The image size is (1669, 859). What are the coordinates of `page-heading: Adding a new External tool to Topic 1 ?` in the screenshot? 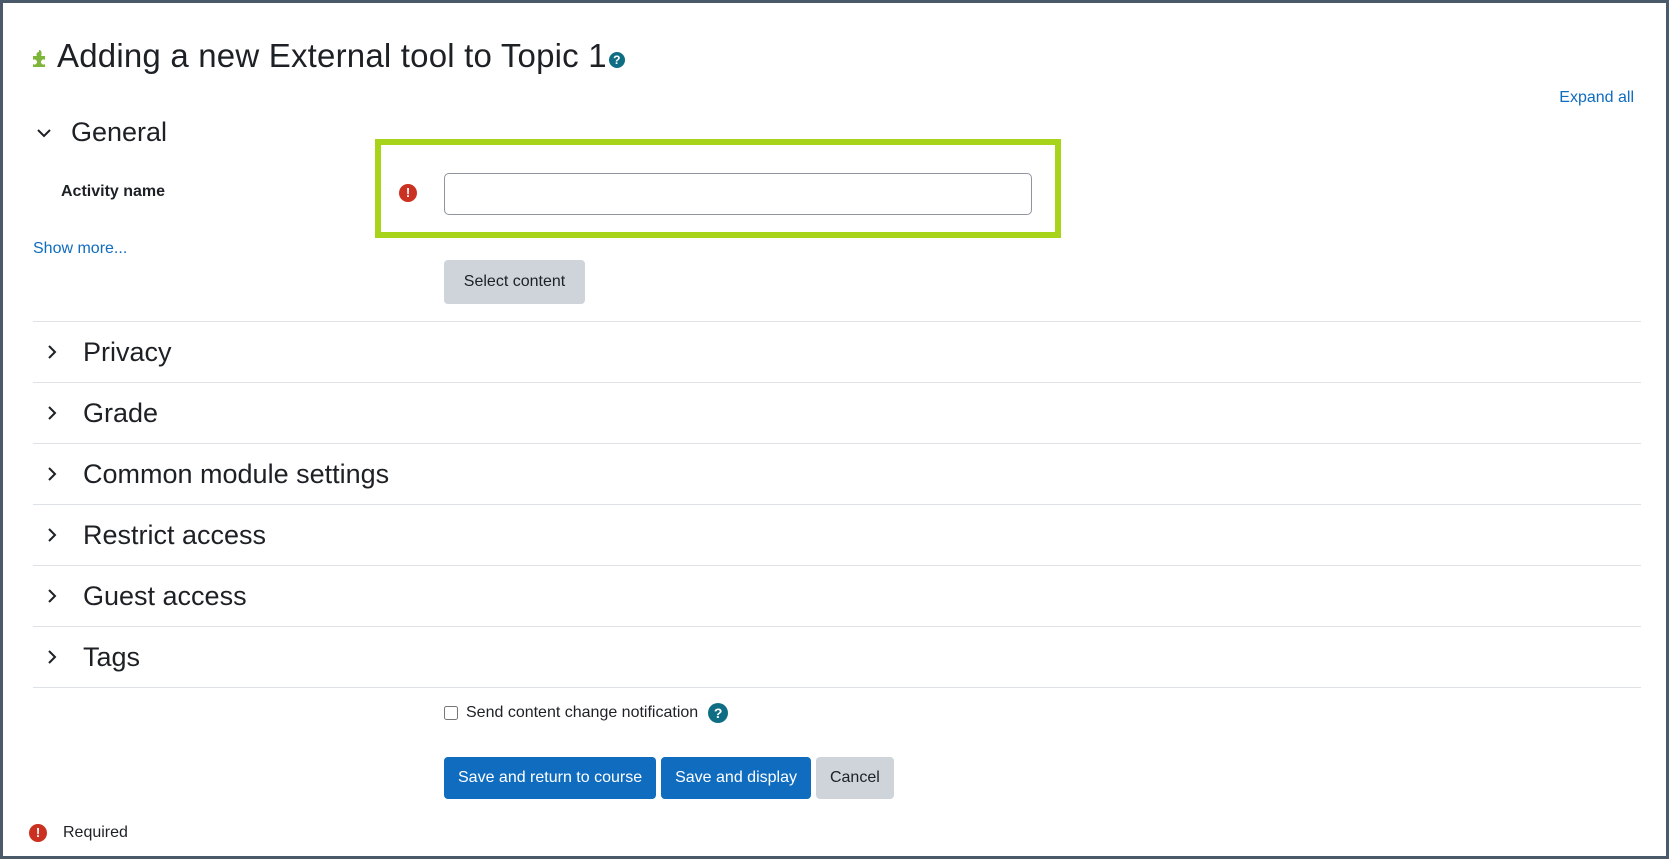 It's located at (327, 56).